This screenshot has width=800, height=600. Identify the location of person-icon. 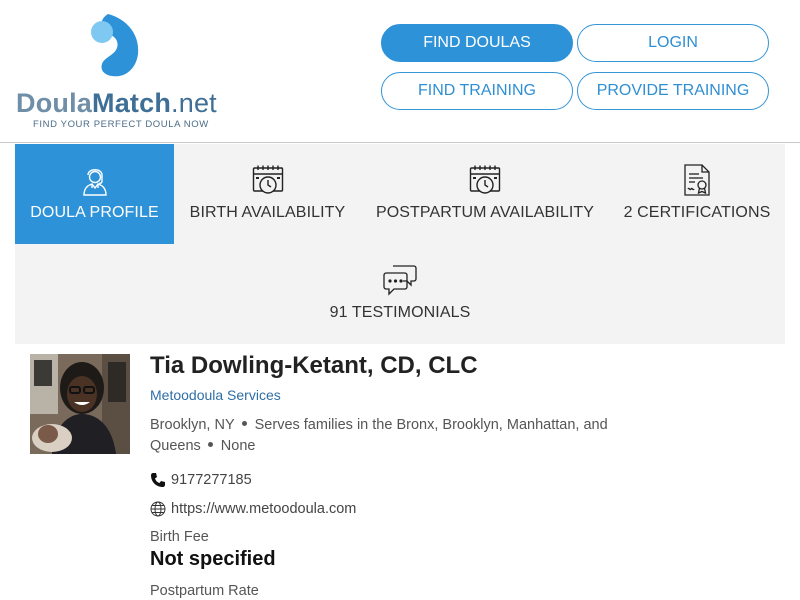
(94, 182).